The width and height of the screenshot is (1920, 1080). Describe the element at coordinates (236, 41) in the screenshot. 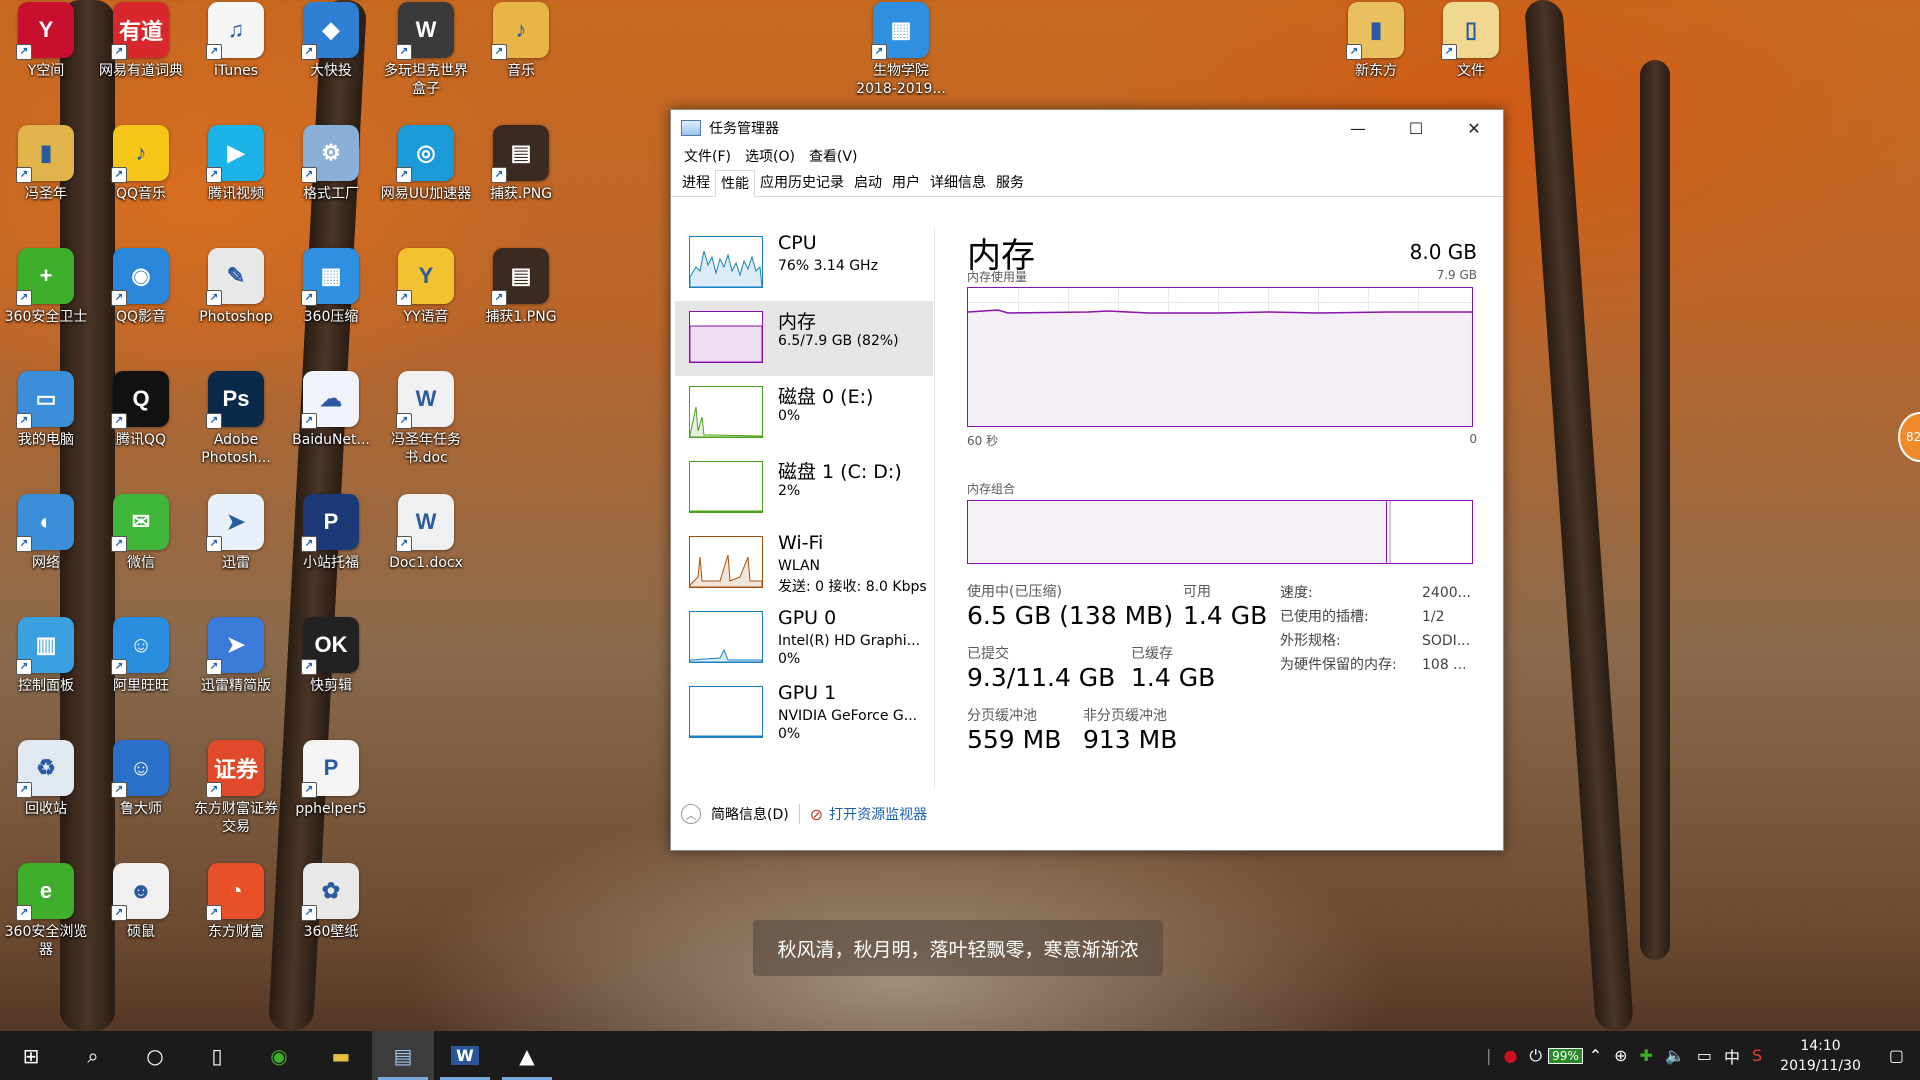

I see `desktop-icon: ♫ ↗ iTunes` at that location.